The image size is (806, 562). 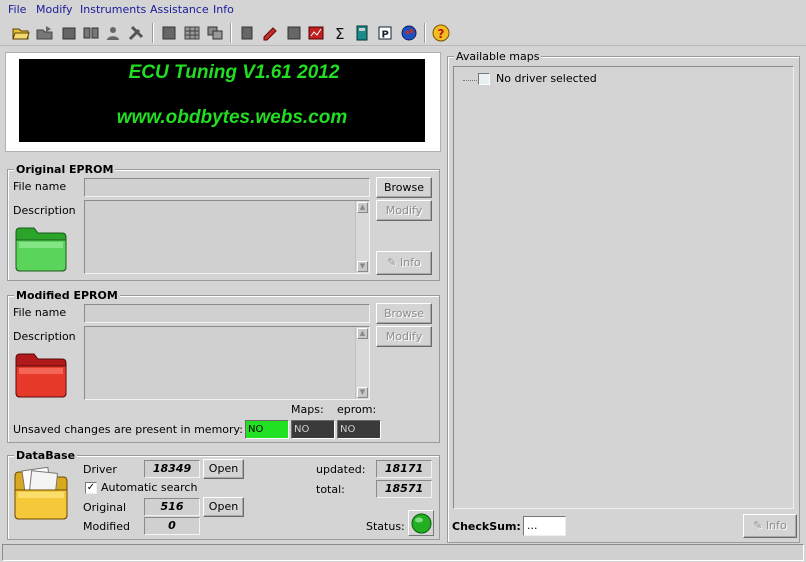 I want to click on auto-search-label: Automatic search, so click(x=149, y=487).